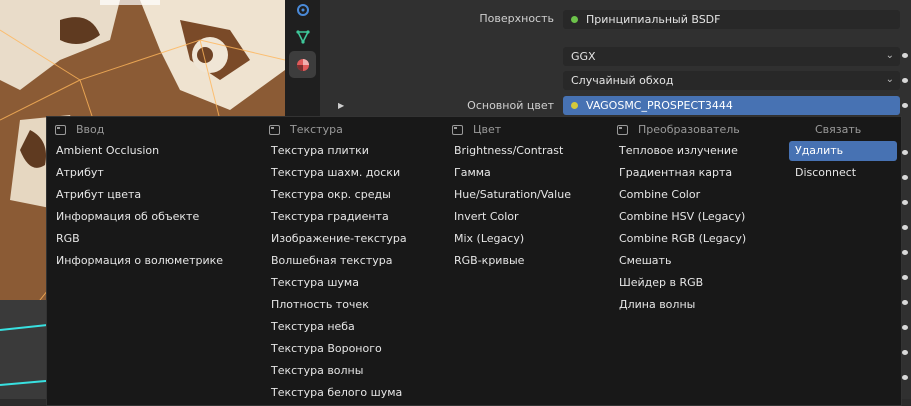 The width and height of the screenshot is (911, 406). Describe the element at coordinates (313, 327) in the screenshot. I see `menu-item: Текстура неба` at that location.